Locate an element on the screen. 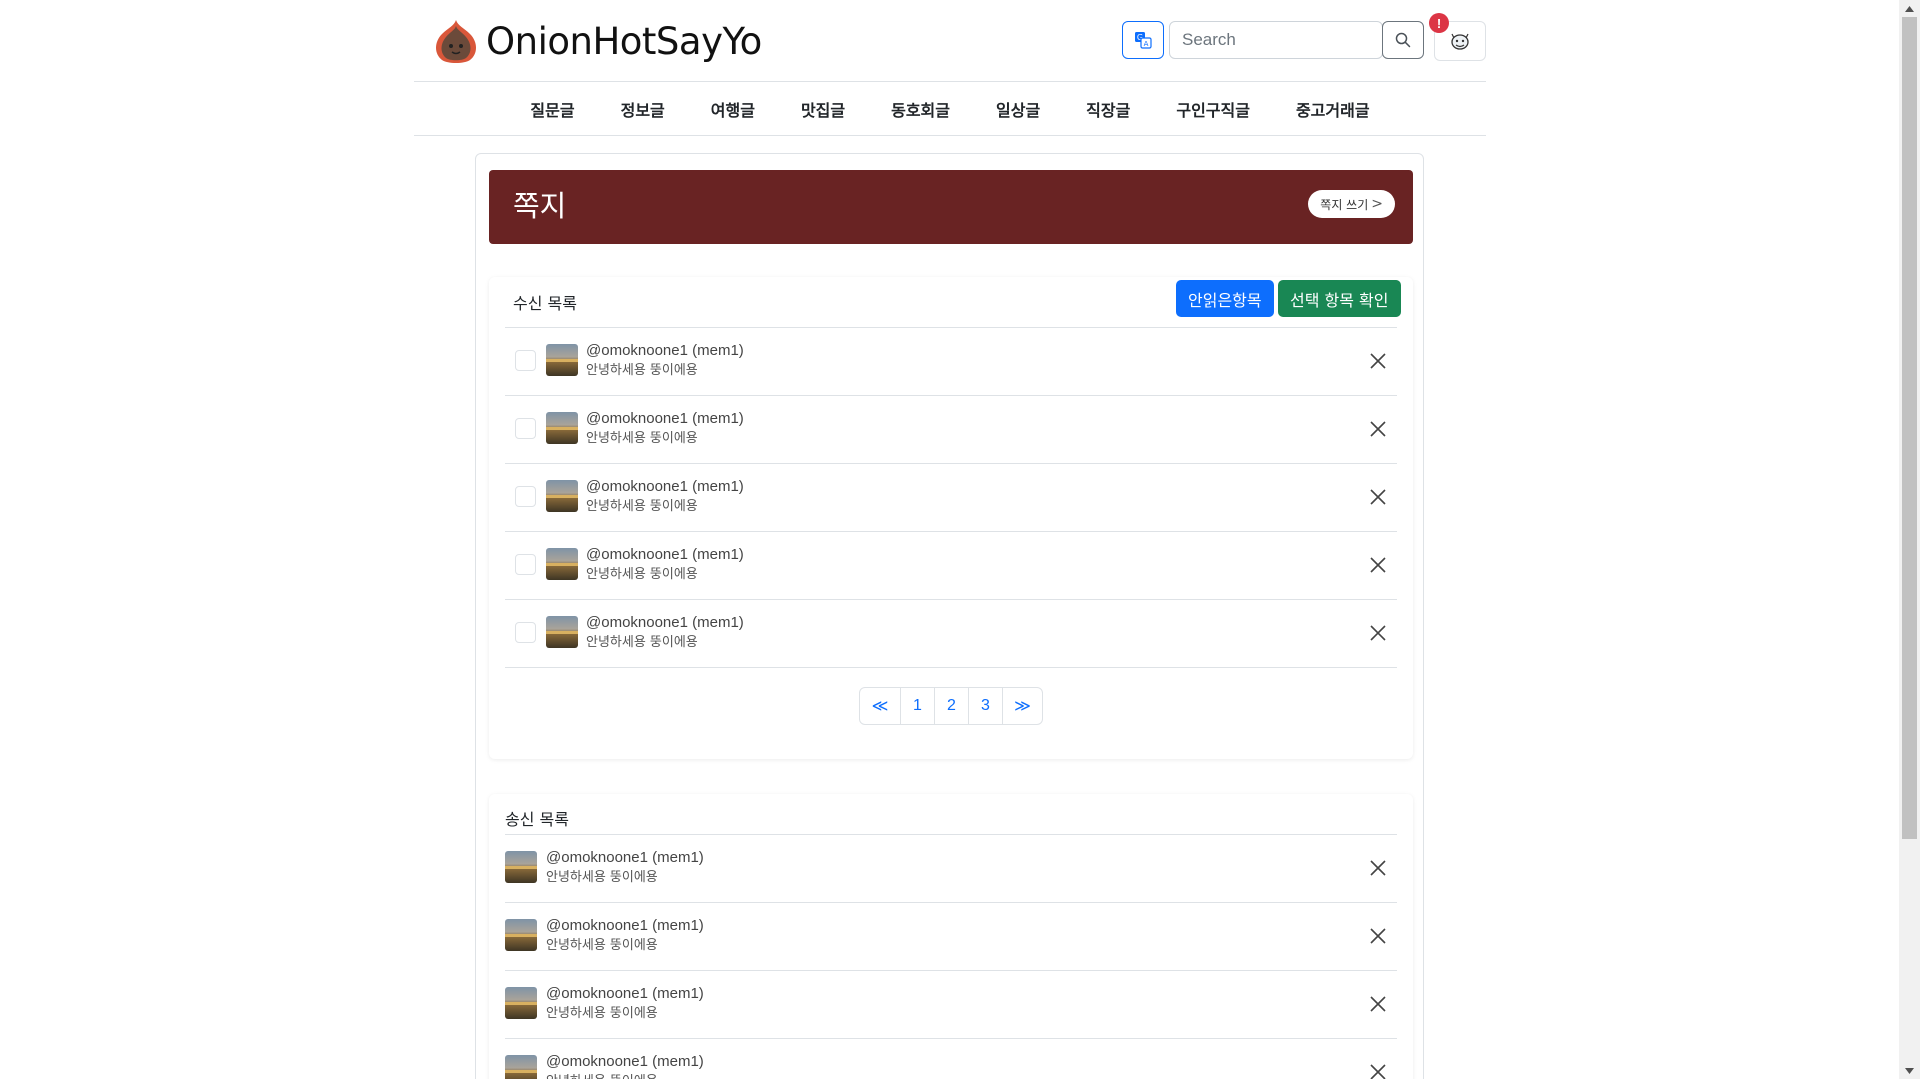  write-message-button: 쪽지 쓰기 > is located at coordinates (1351, 204).